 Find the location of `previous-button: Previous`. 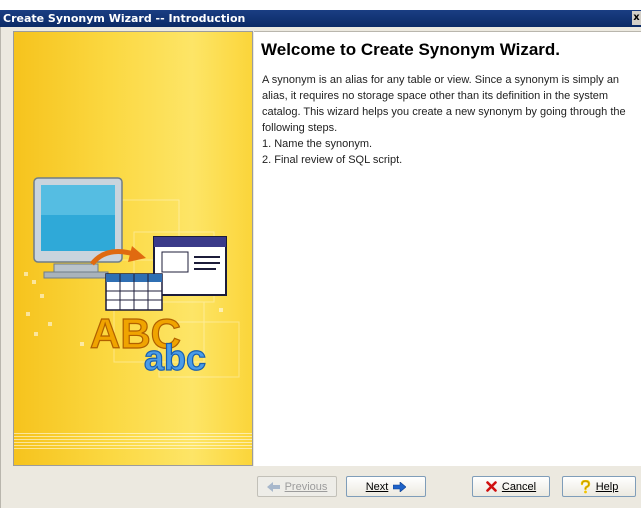

previous-button: Previous is located at coordinates (297, 486).